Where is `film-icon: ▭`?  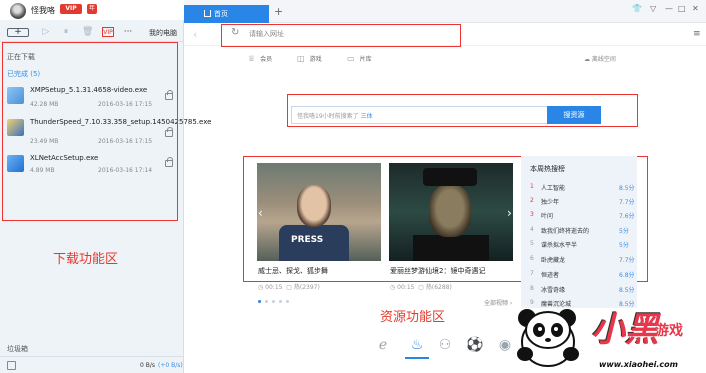 film-icon: ▭ is located at coordinates (351, 58).